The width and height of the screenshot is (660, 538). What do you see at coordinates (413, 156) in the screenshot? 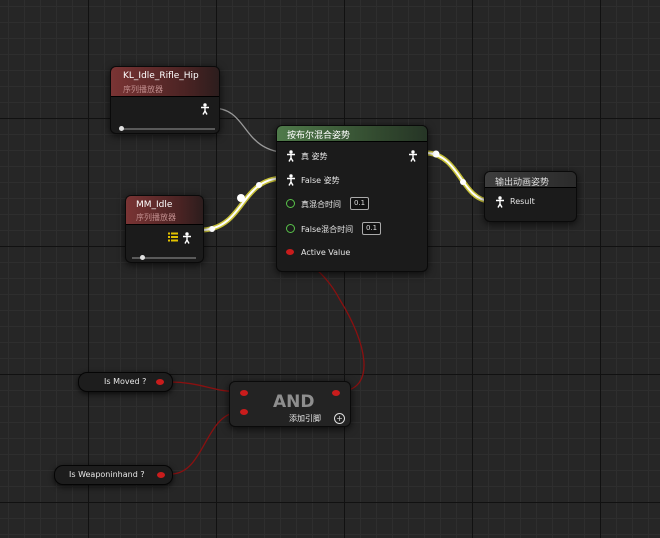
I see `output-pose-pin-icon` at bounding box center [413, 156].